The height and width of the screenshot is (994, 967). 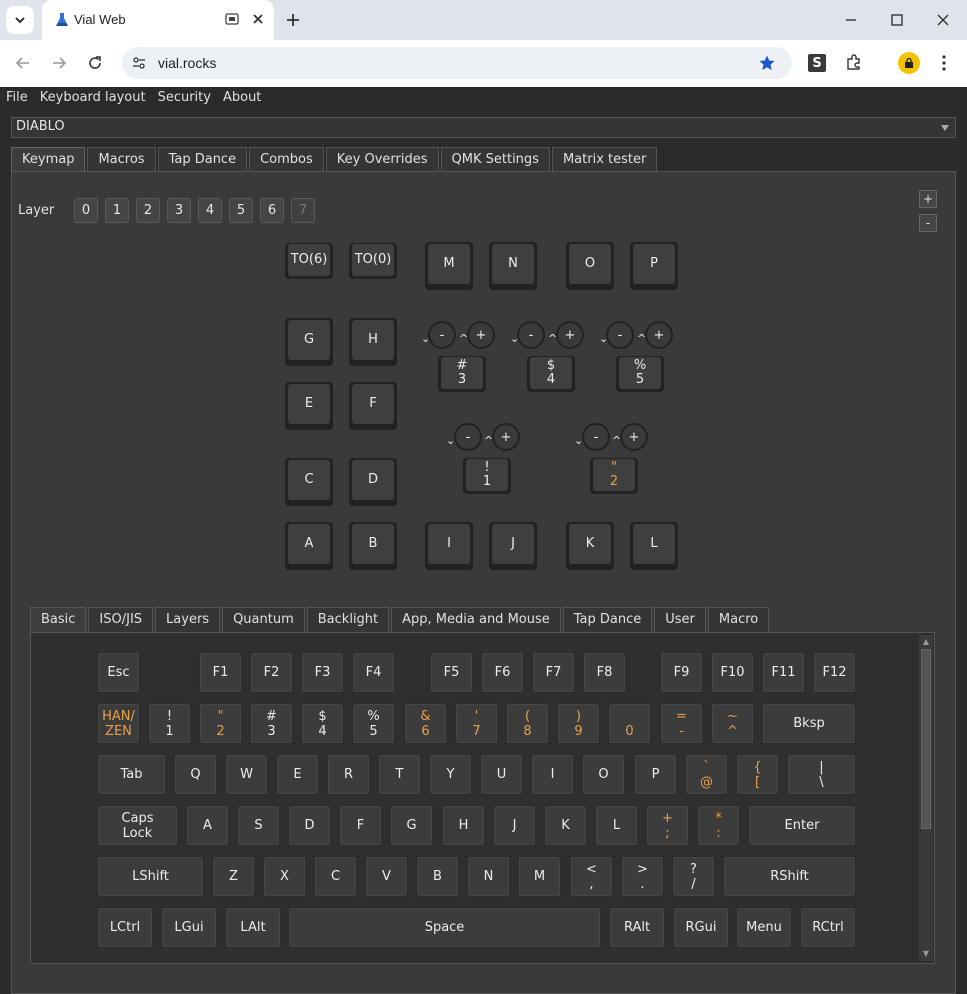 I want to click on tab-user: User, so click(x=680, y=619).